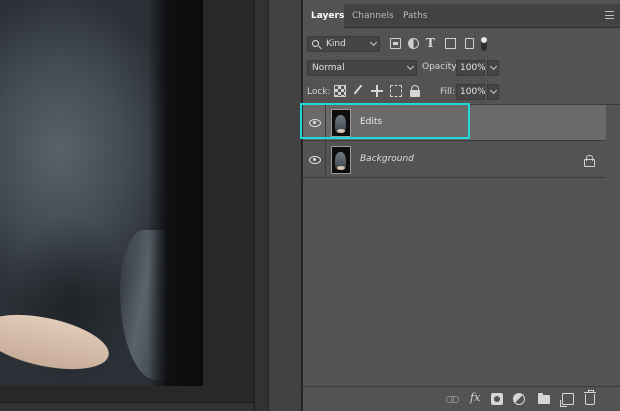 This screenshot has height=411, width=620. I want to click on layer-row-background: Background, so click(454, 160).